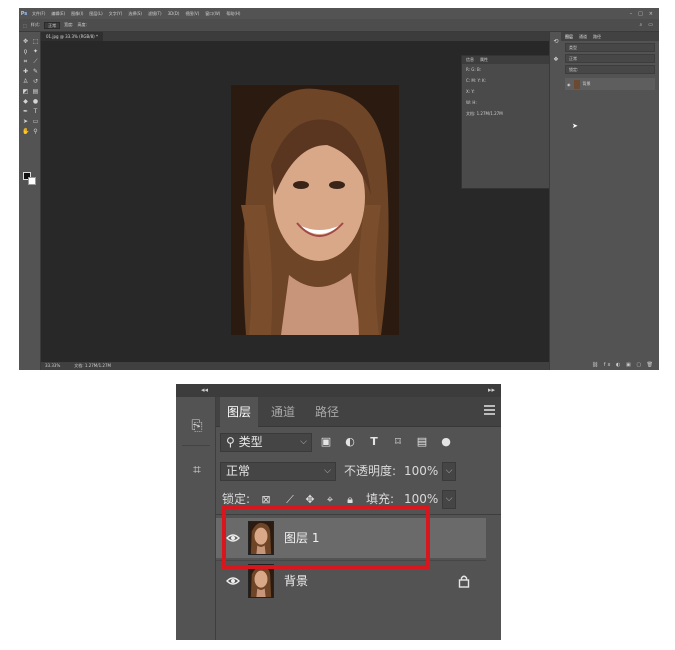 The image size is (675, 650). Describe the element at coordinates (640, 14) in the screenshot. I see `maximize-icon: □` at that location.